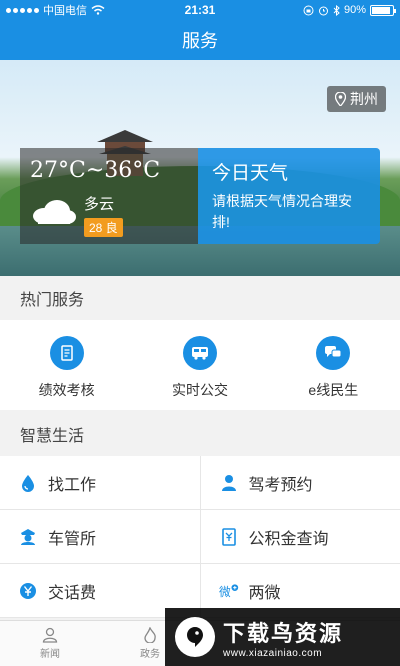 The height and width of the screenshot is (666, 400). I want to click on yen-icon, so click(28, 591).